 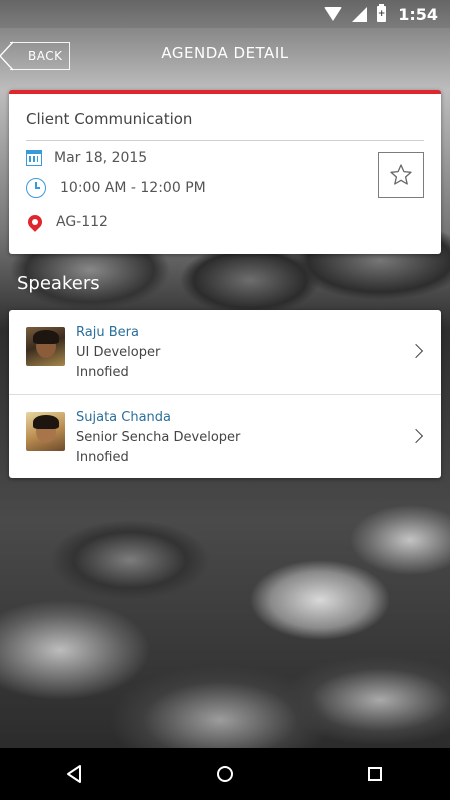 What do you see at coordinates (34, 158) in the screenshot?
I see `calendar-icon` at bounding box center [34, 158].